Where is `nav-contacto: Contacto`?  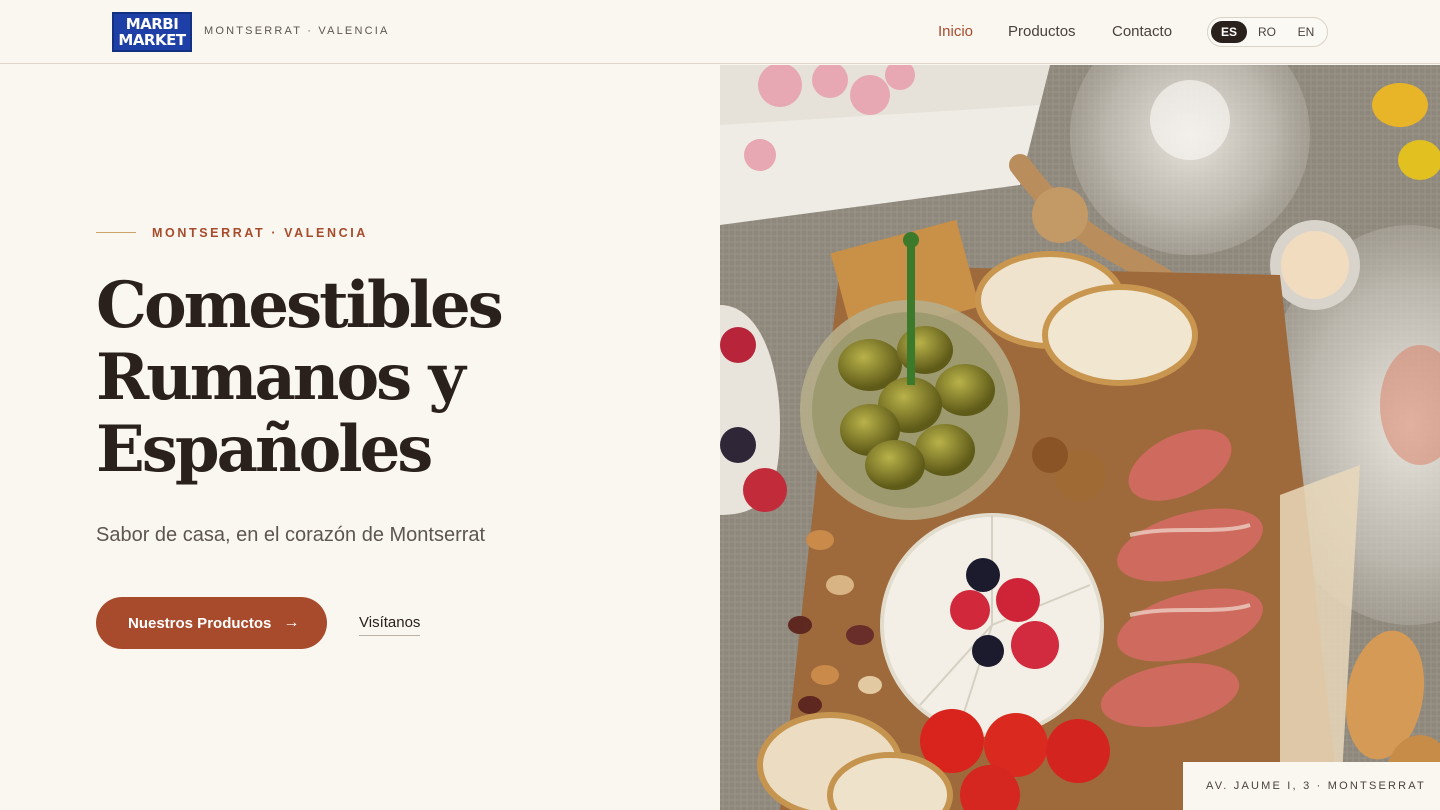 nav-contacto: Contacto is located at coordinates (1142, 31).